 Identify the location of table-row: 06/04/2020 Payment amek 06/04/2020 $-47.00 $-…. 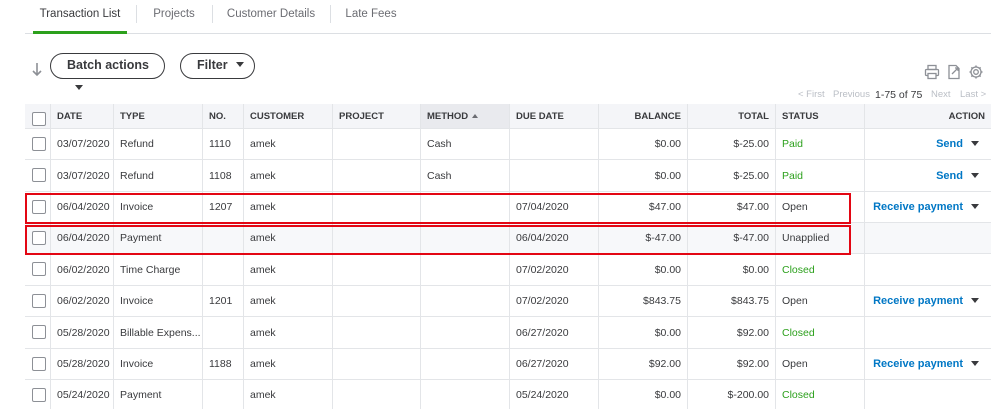
(508, 238).